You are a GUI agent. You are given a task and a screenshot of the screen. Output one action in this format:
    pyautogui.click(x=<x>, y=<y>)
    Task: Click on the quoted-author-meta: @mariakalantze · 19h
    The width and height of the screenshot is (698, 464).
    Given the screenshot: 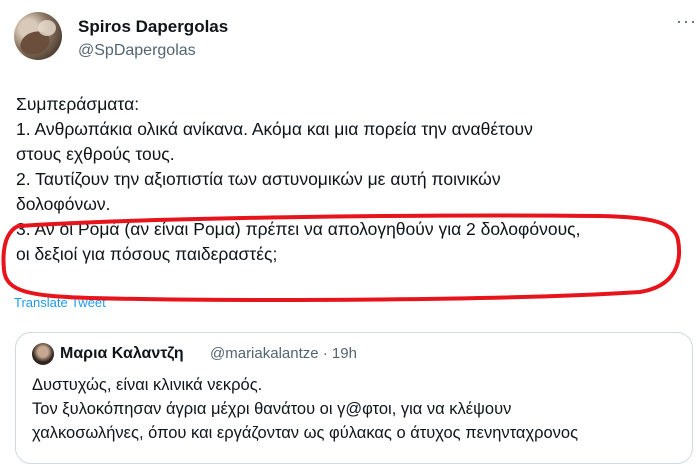 What is the action you would take?
    pyautogui.click(x=283, y=353)
    